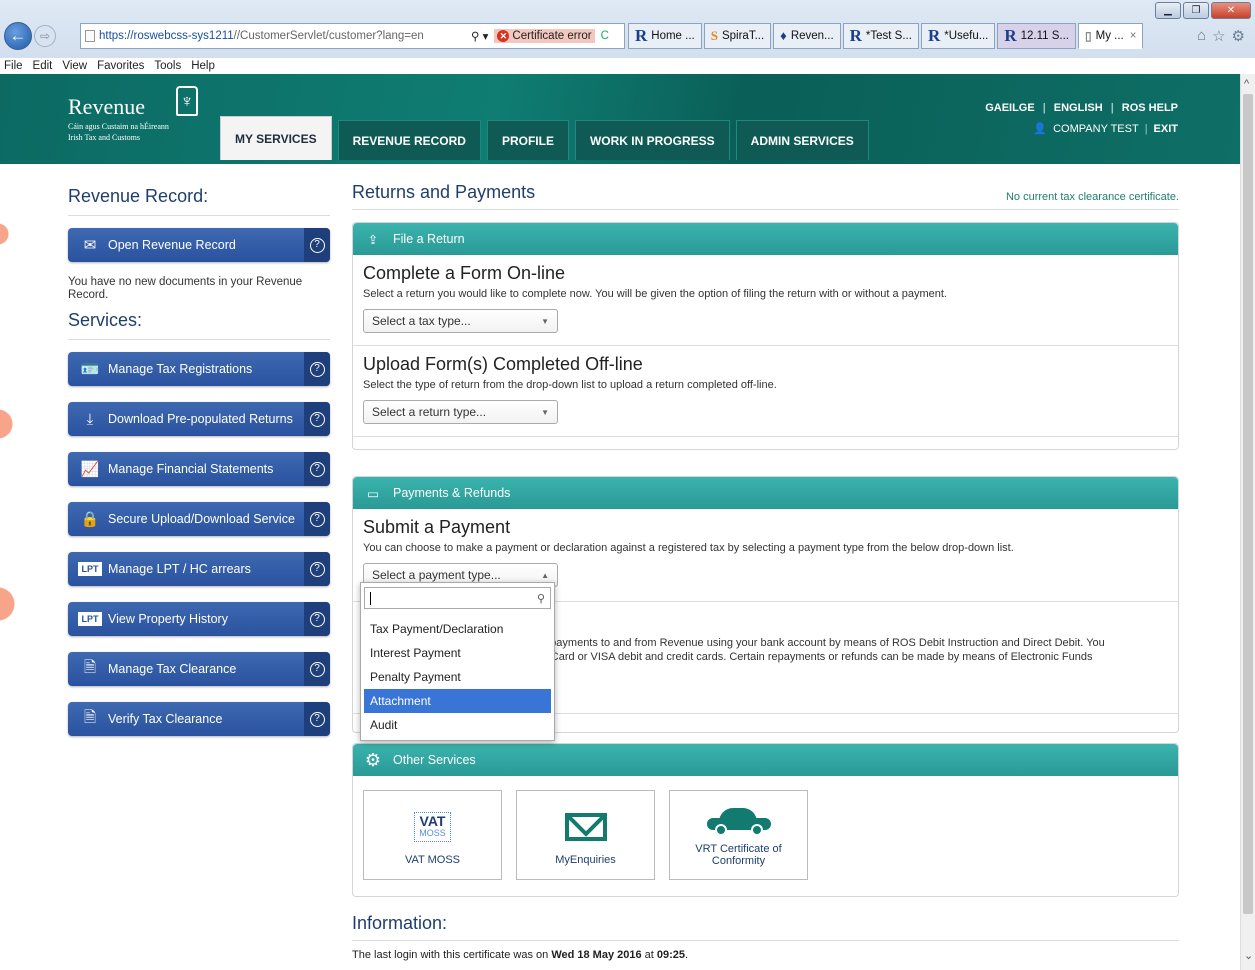  Describe the element at coordinates (457, 725) in the screenshot. I see `option-audit: Audit` at that location.